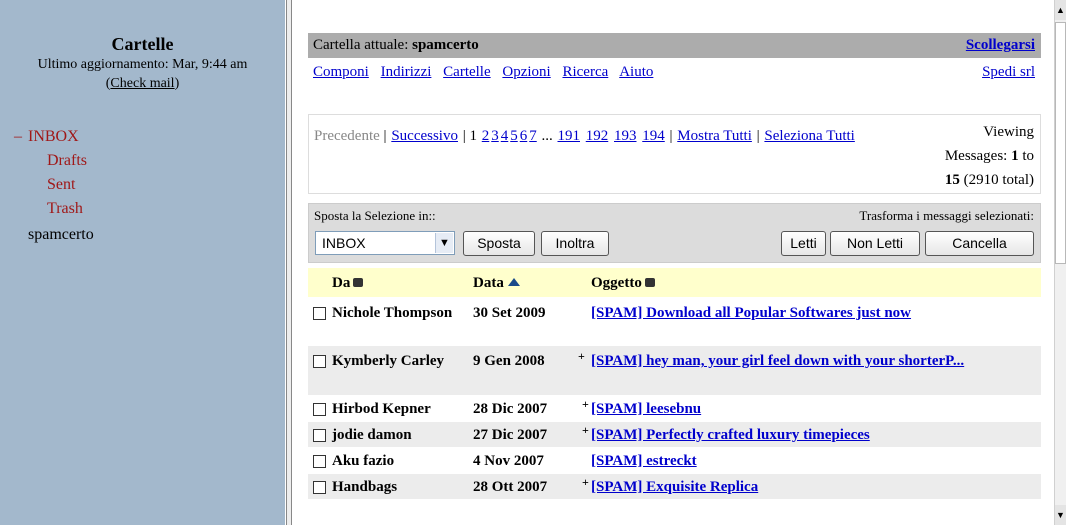  Describe the element at coordinates (466, 72) in the screenshot. I see `nav-folders: Cartelle` at that location.